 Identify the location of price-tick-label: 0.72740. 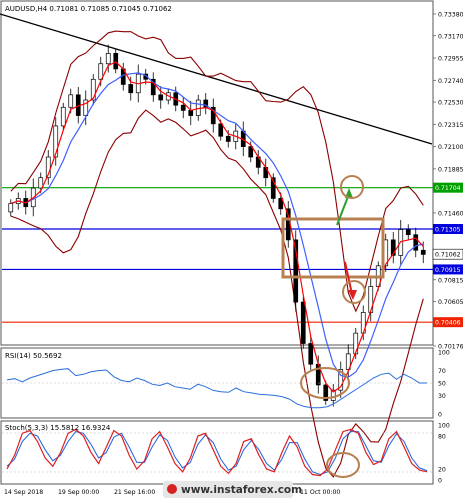
(450, 81).